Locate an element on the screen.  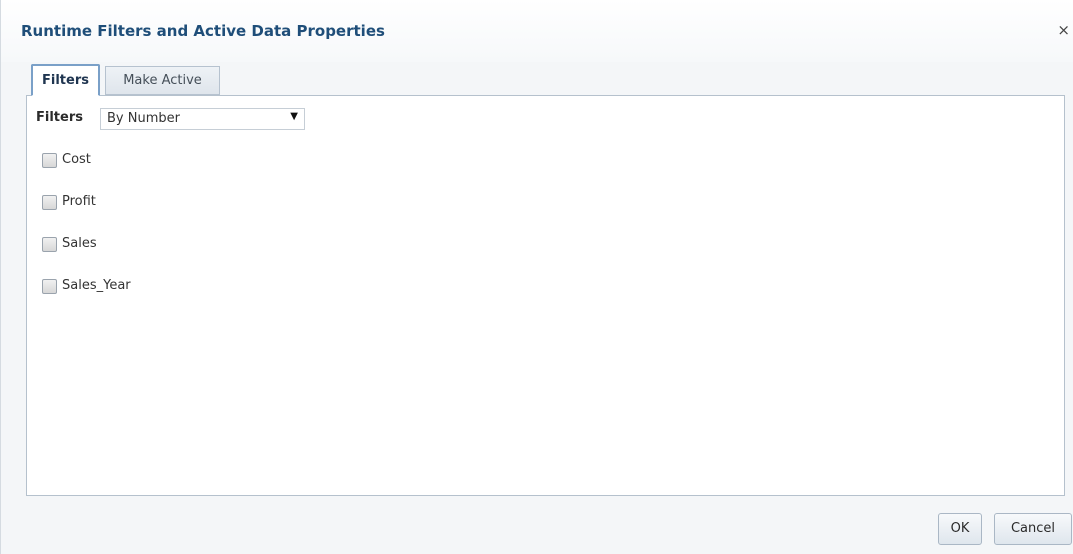
tab-make-active: Make Active is located at coordinates (162, 80).